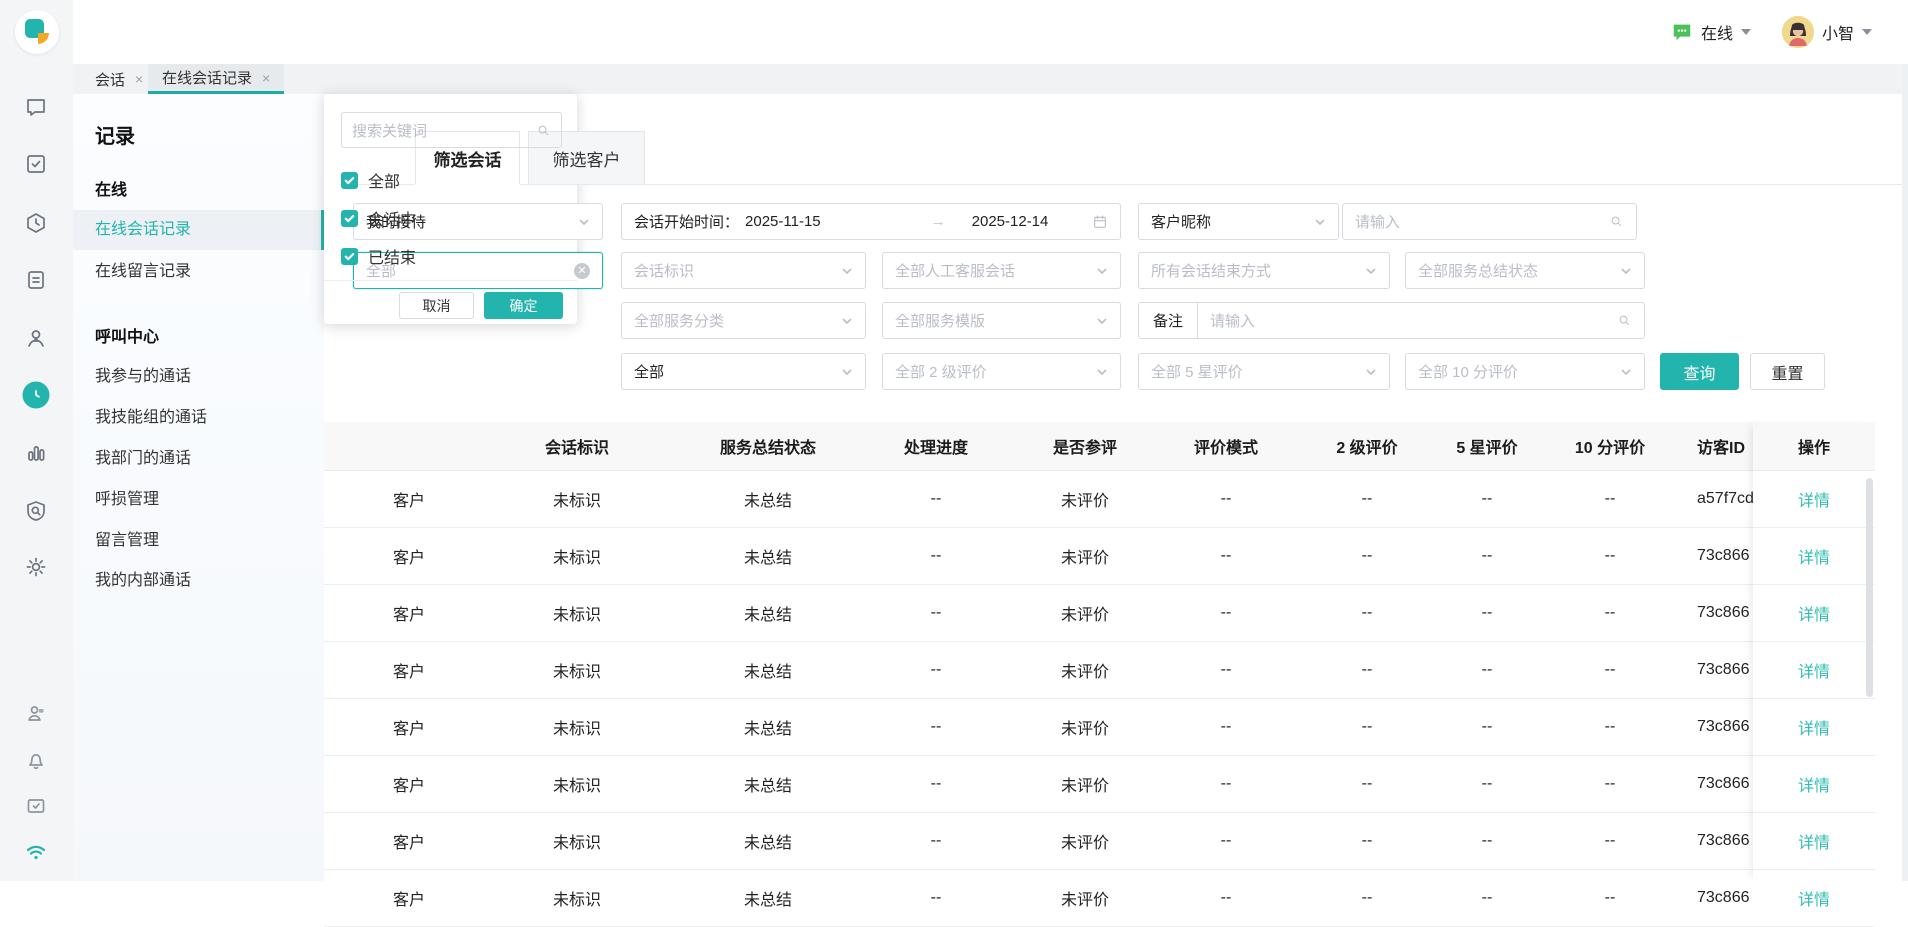 This screenshot has width=1908, height=927. I want to click on placeholder: 全部 10 分评价, so click(1468, 372).